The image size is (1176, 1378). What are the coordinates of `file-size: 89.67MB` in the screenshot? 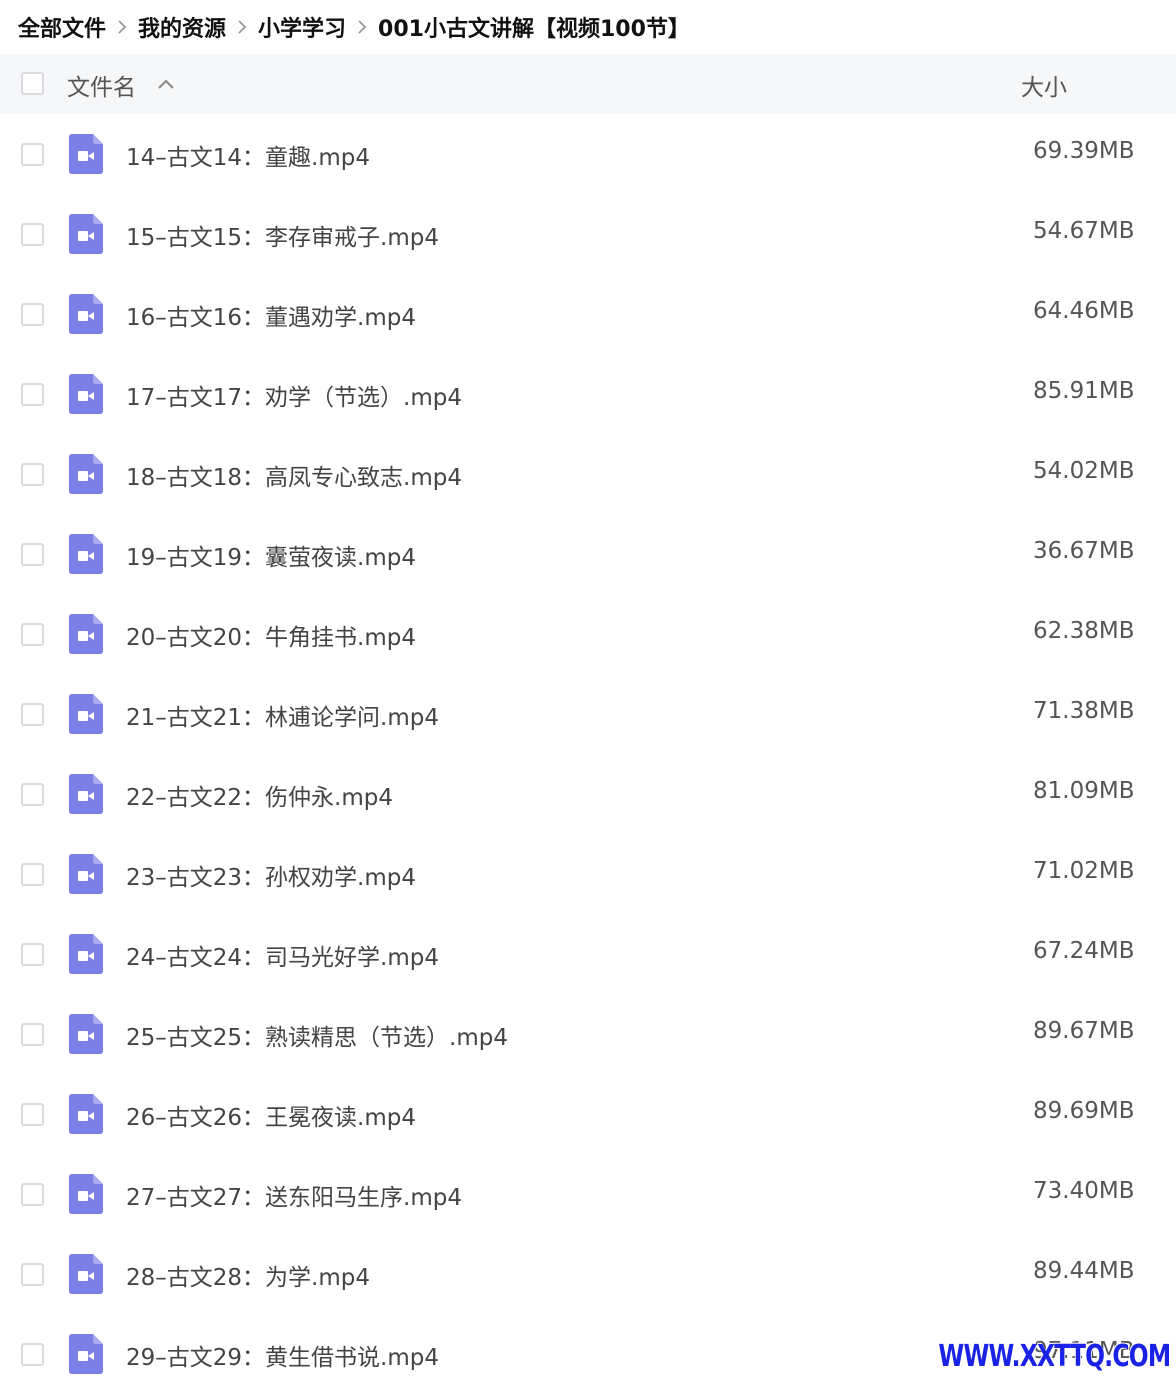 It's located at (1084, 1031).